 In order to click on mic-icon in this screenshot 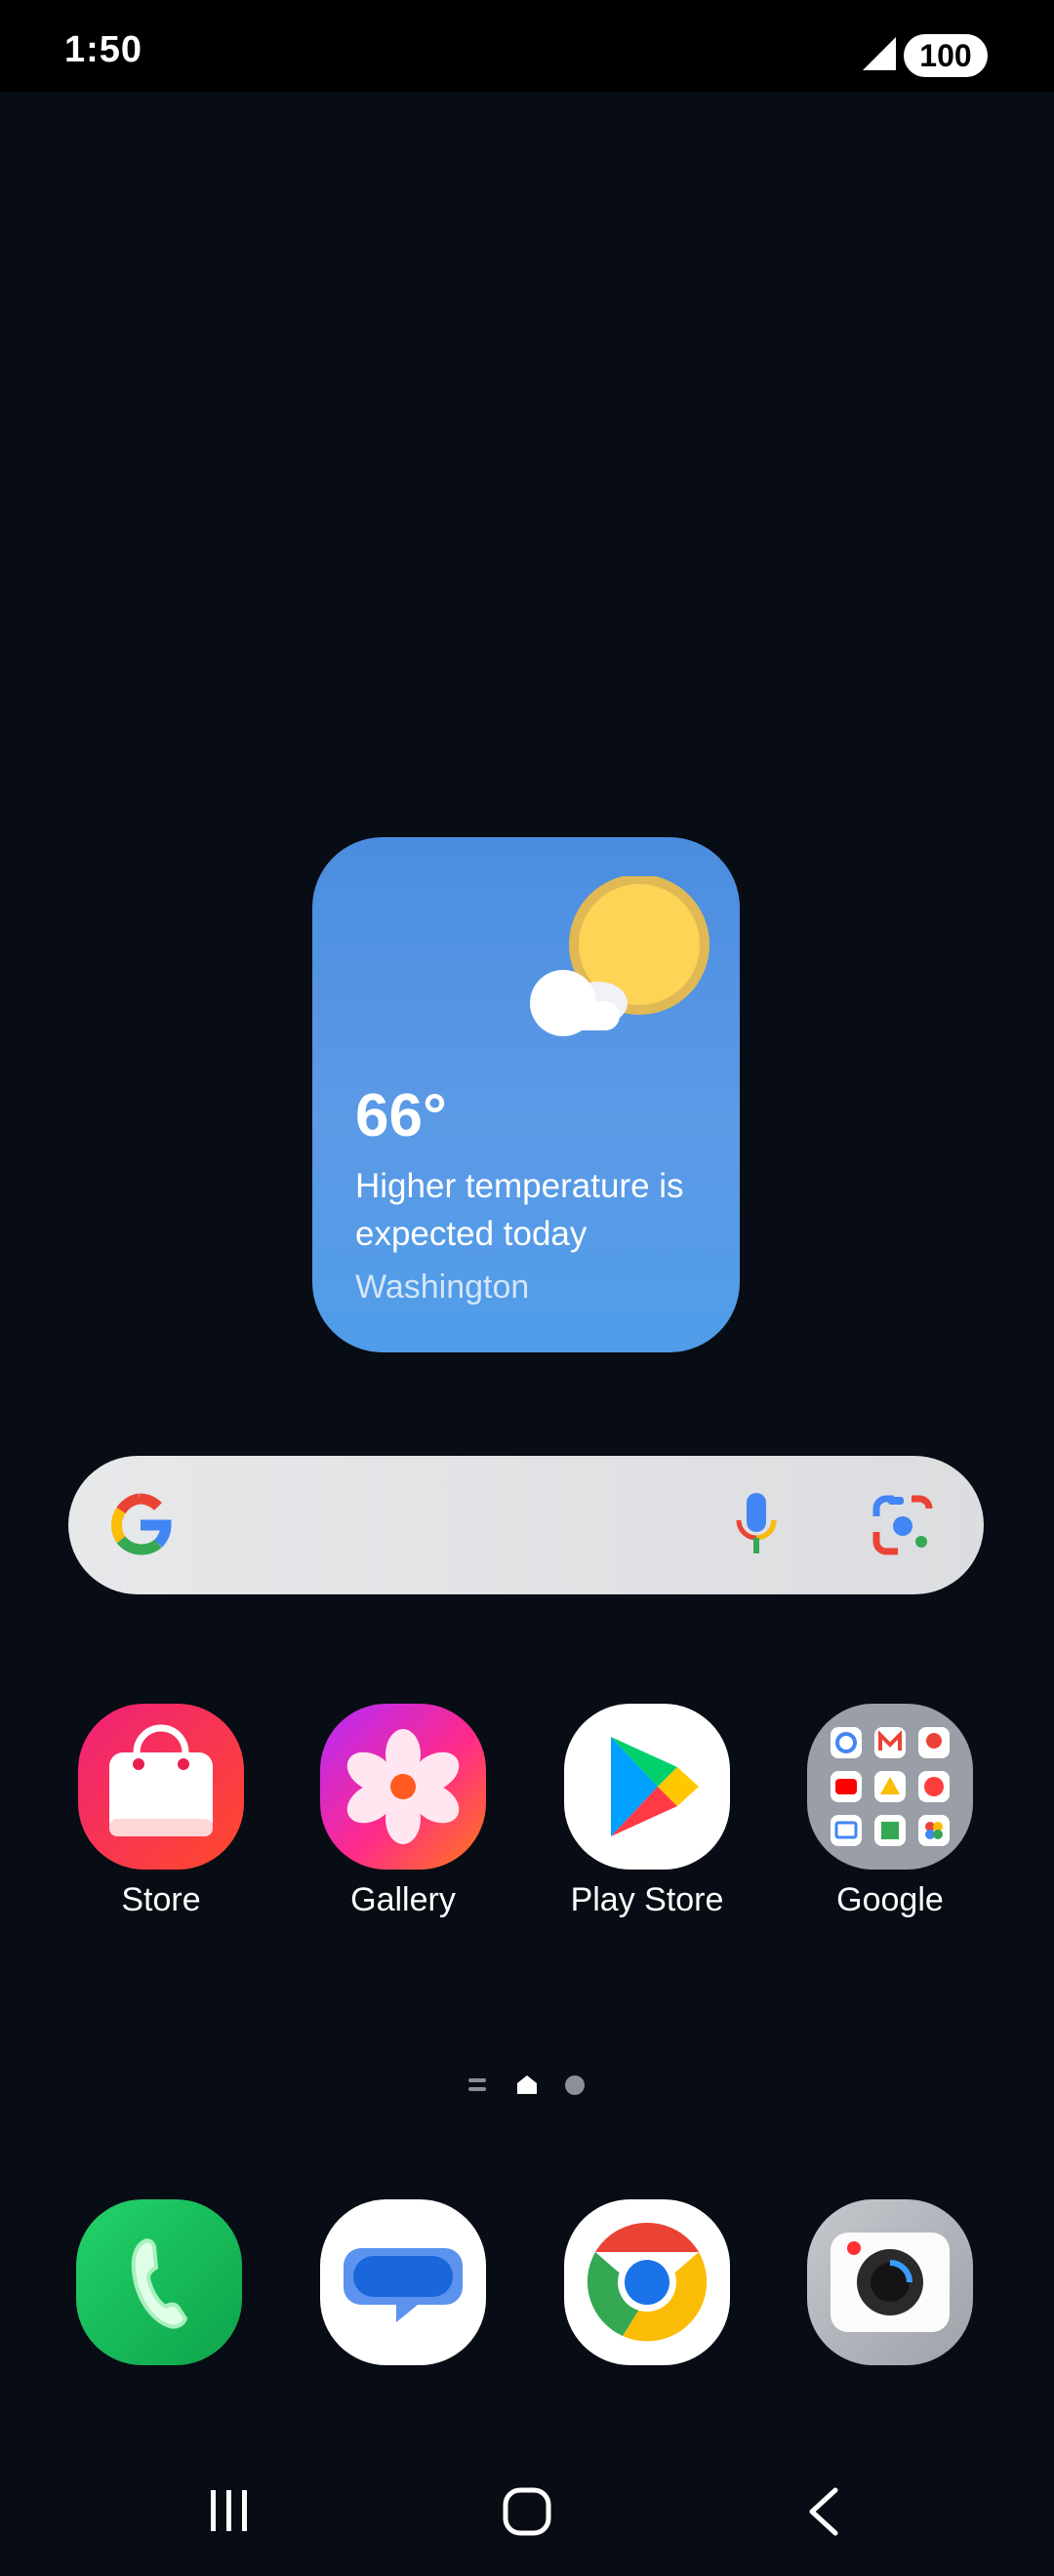, I will do `click(756, 1525)`.